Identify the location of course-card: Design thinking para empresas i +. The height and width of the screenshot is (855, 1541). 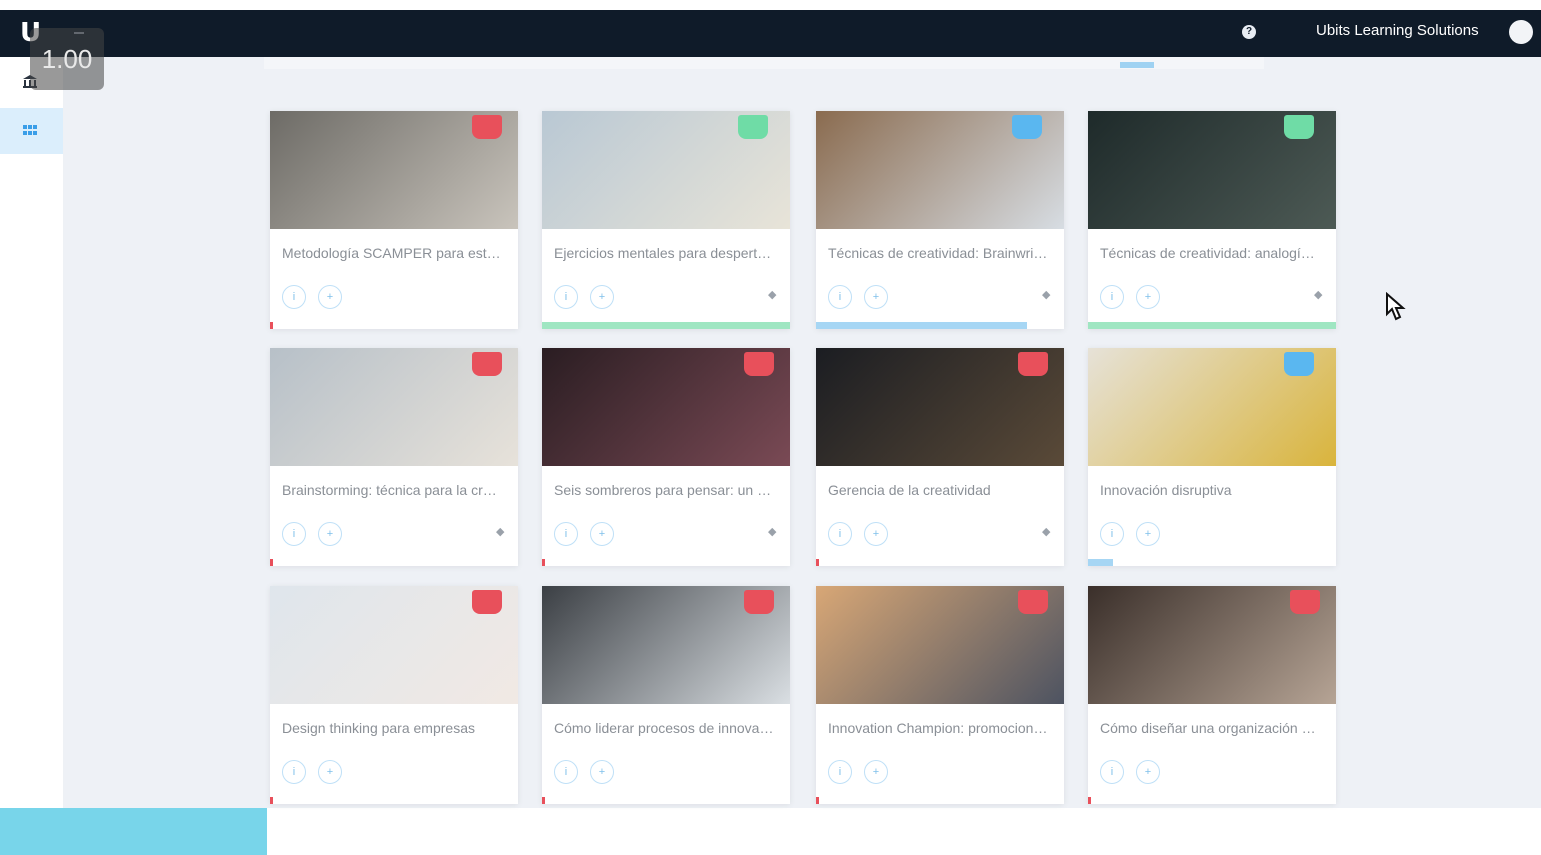
(394, 695).